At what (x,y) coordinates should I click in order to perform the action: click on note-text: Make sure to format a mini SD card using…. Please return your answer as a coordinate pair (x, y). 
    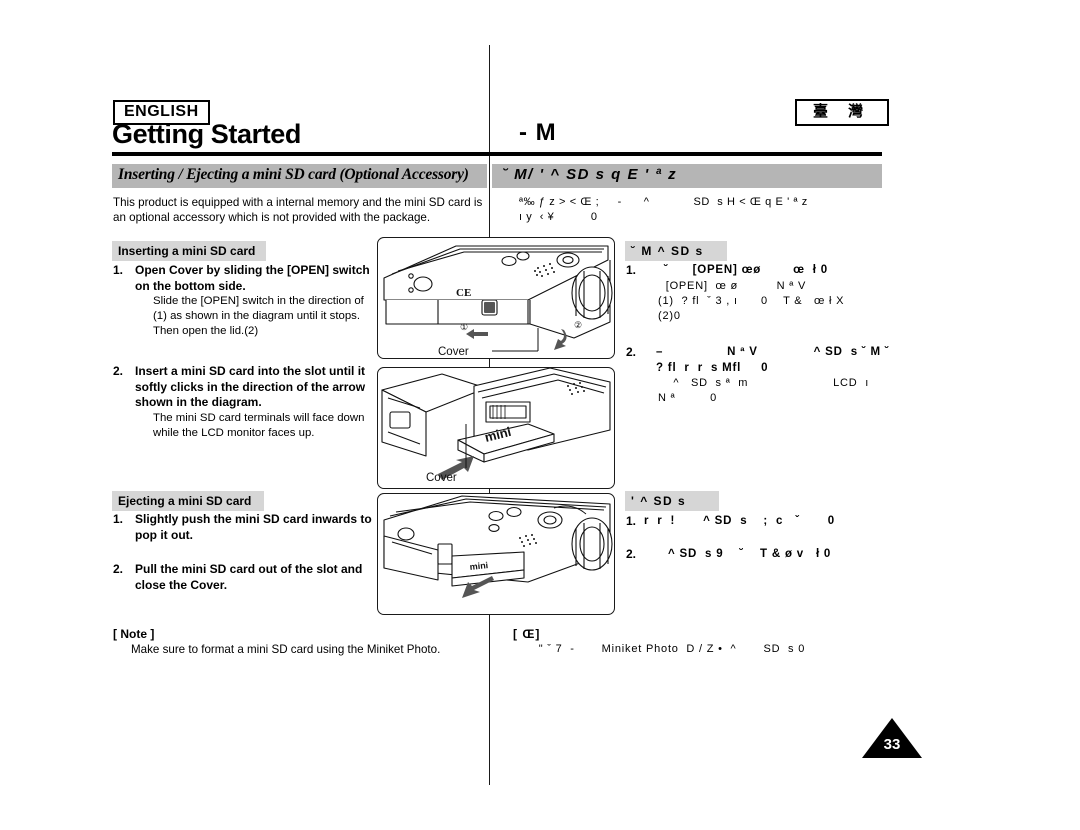
    Looking at the image, I should click on (286, 649).